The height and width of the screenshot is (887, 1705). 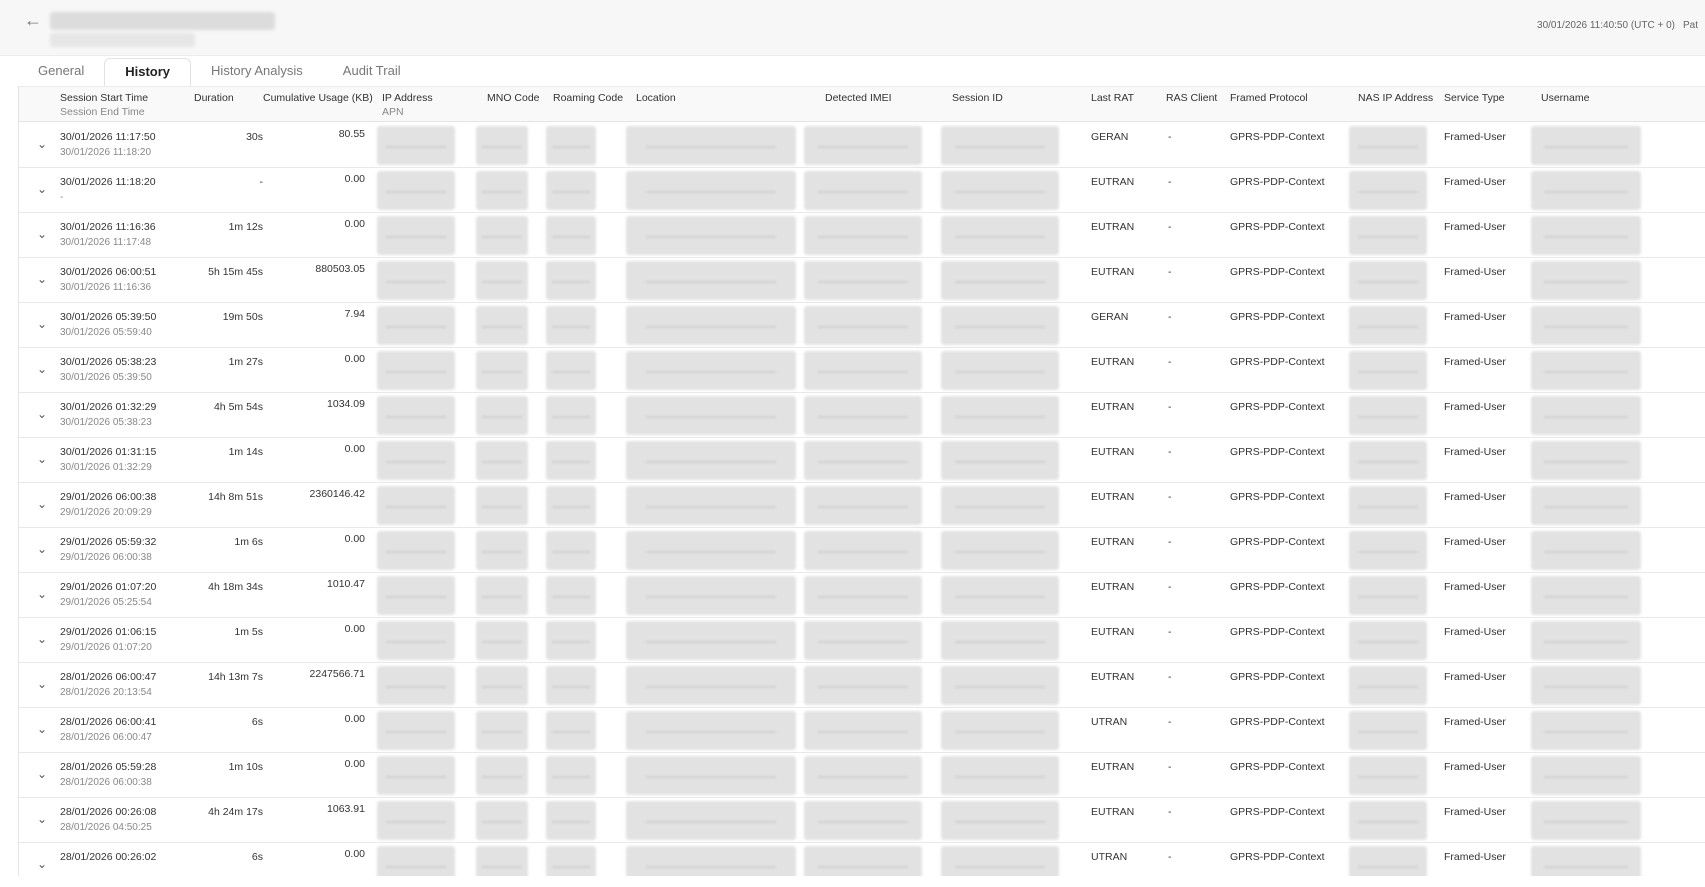 What do you see at coordinates (257, 72) in the screenshot?
I see `tab-history-analysis: History Analysis` at bounding box center [257, 72].